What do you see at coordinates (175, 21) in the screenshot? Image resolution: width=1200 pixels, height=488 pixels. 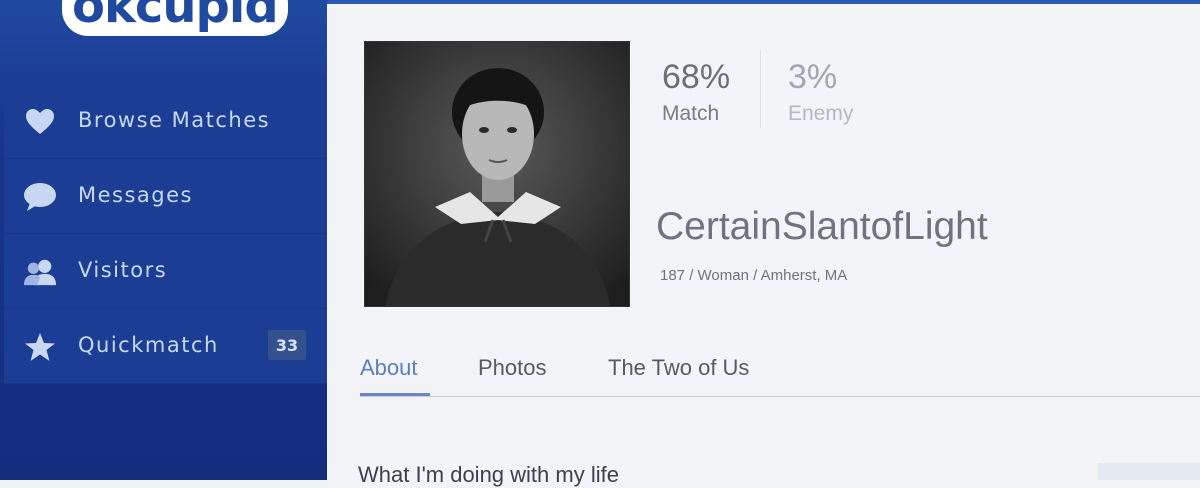 I see `okcupid-logo: okcupid` at bounding box center [175, 21].